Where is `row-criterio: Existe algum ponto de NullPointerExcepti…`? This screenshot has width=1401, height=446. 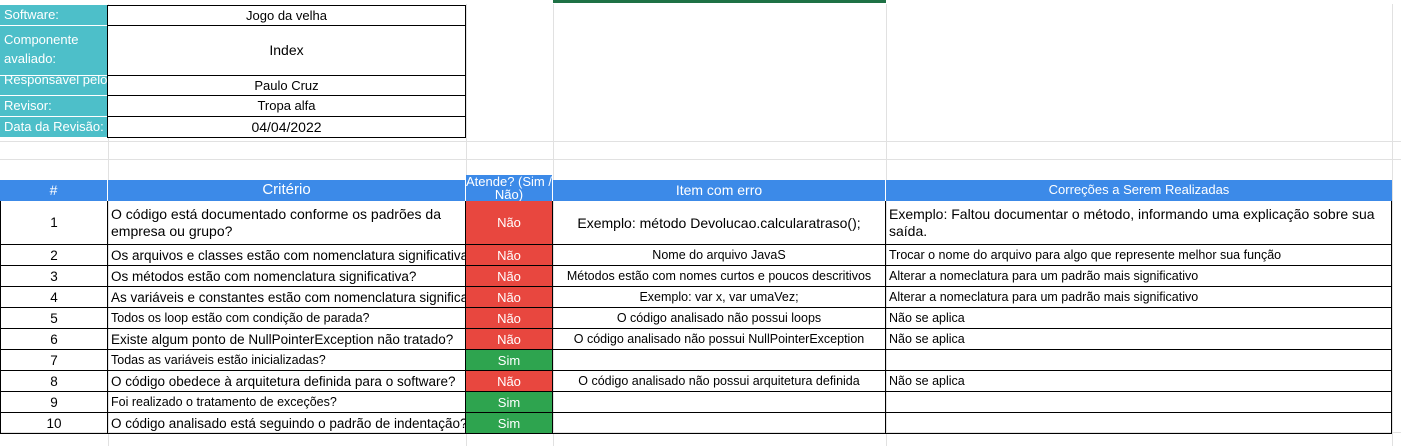 row-criterio: Existe algum ponto de NullPointerExcepti… is located at coordinates (287, 339).